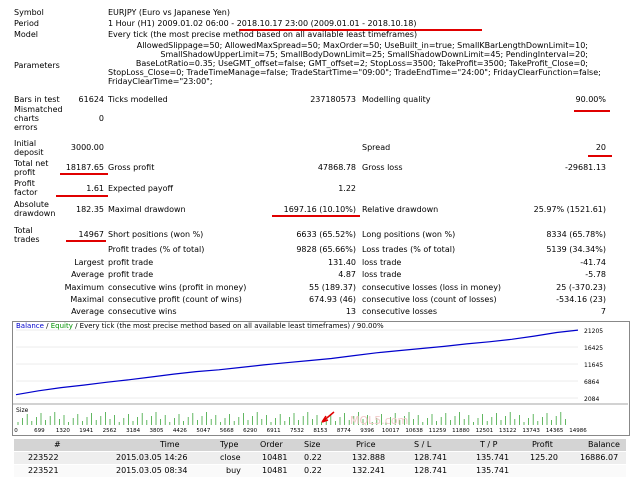 The height and width of the screenshot is (480, 640). What do you see at coordinates (400, 209) in the screenshot?
I see `rel-drawdown-label: Relative drawdown` at bounding box center [400, 209].